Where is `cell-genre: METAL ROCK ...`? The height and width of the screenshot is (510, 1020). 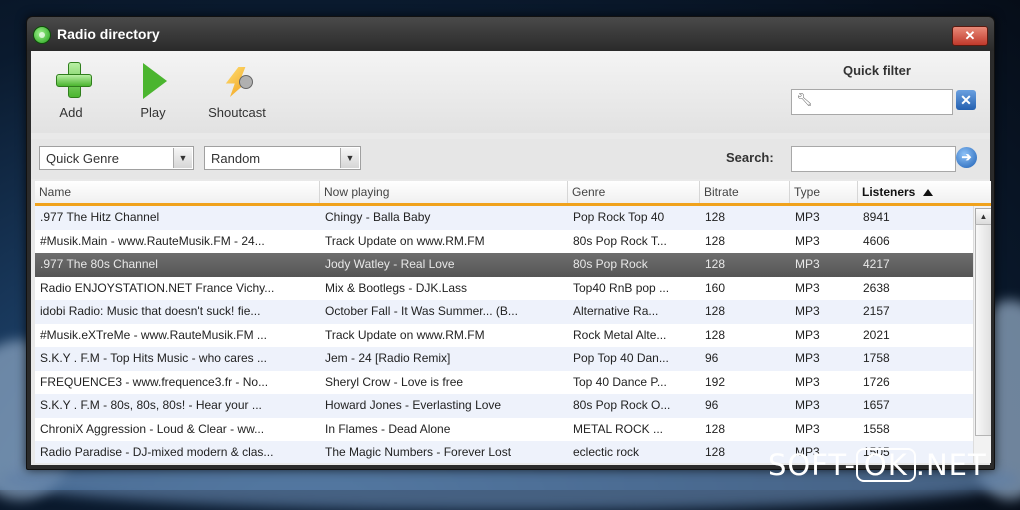 cell-genre: METAL ROCK ... is located at coordinates (618, 428).